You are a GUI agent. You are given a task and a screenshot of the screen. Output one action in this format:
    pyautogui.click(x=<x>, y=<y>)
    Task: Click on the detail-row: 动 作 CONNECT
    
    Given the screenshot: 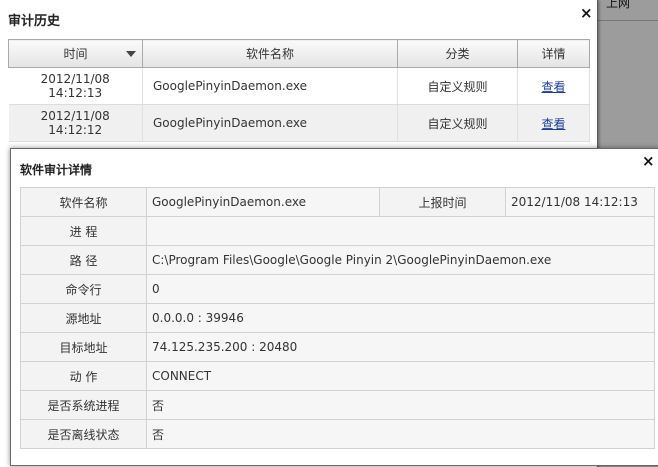 What is the action you would take?
    pyautogui.click(x=337, y=376)
    